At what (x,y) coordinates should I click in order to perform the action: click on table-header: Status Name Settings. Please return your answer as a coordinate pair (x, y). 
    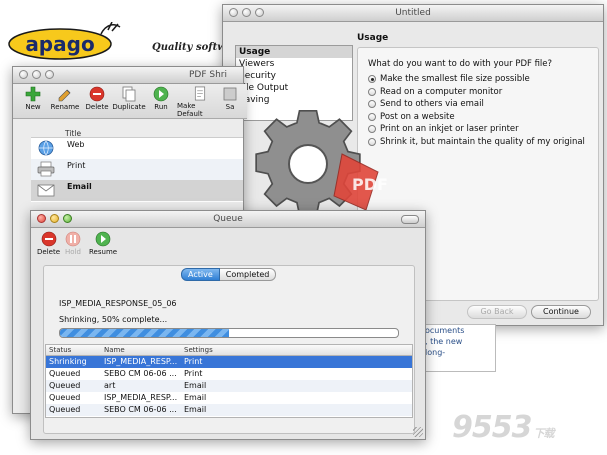
    Looking at the image, I should click on (229, 350).